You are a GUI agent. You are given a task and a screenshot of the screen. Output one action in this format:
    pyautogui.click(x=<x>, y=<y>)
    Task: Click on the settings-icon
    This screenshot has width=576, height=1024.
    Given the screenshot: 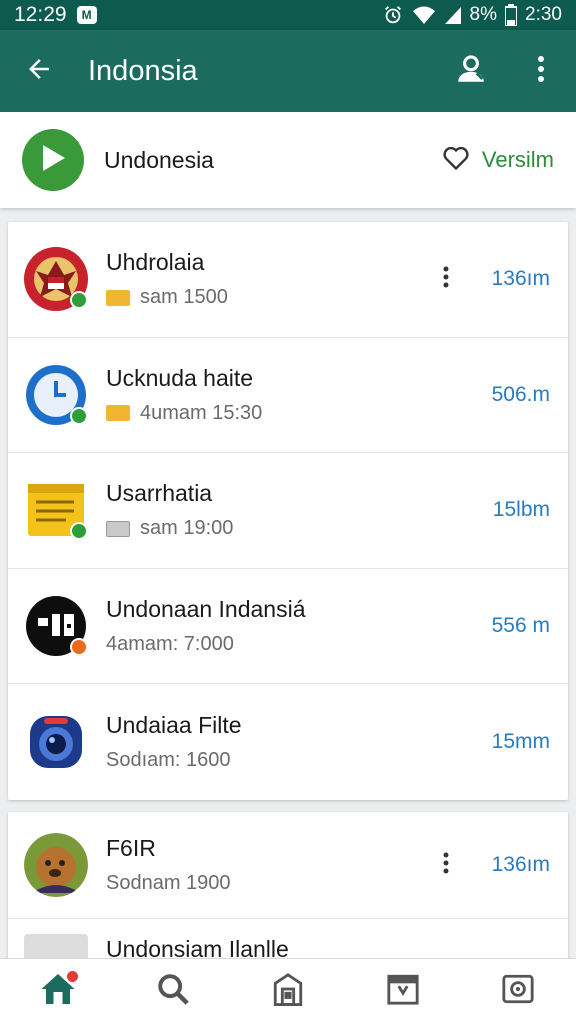 What is the action you would take?
    pyautogui.click(x=518, y=991)
    